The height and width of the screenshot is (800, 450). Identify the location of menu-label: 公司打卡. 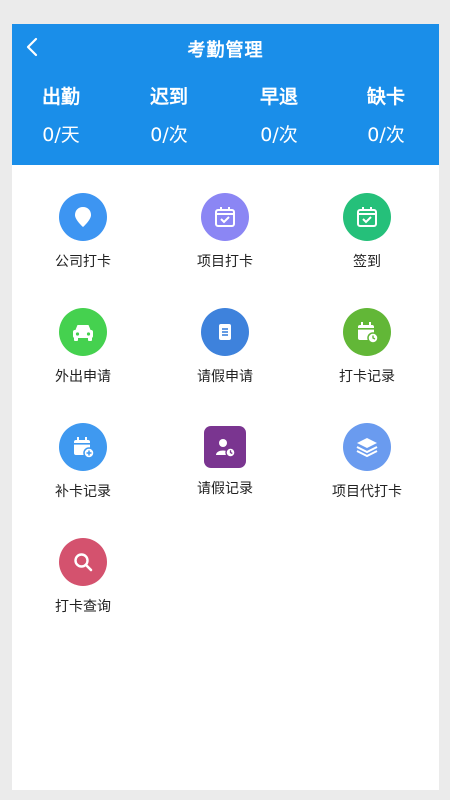
(83, 262).